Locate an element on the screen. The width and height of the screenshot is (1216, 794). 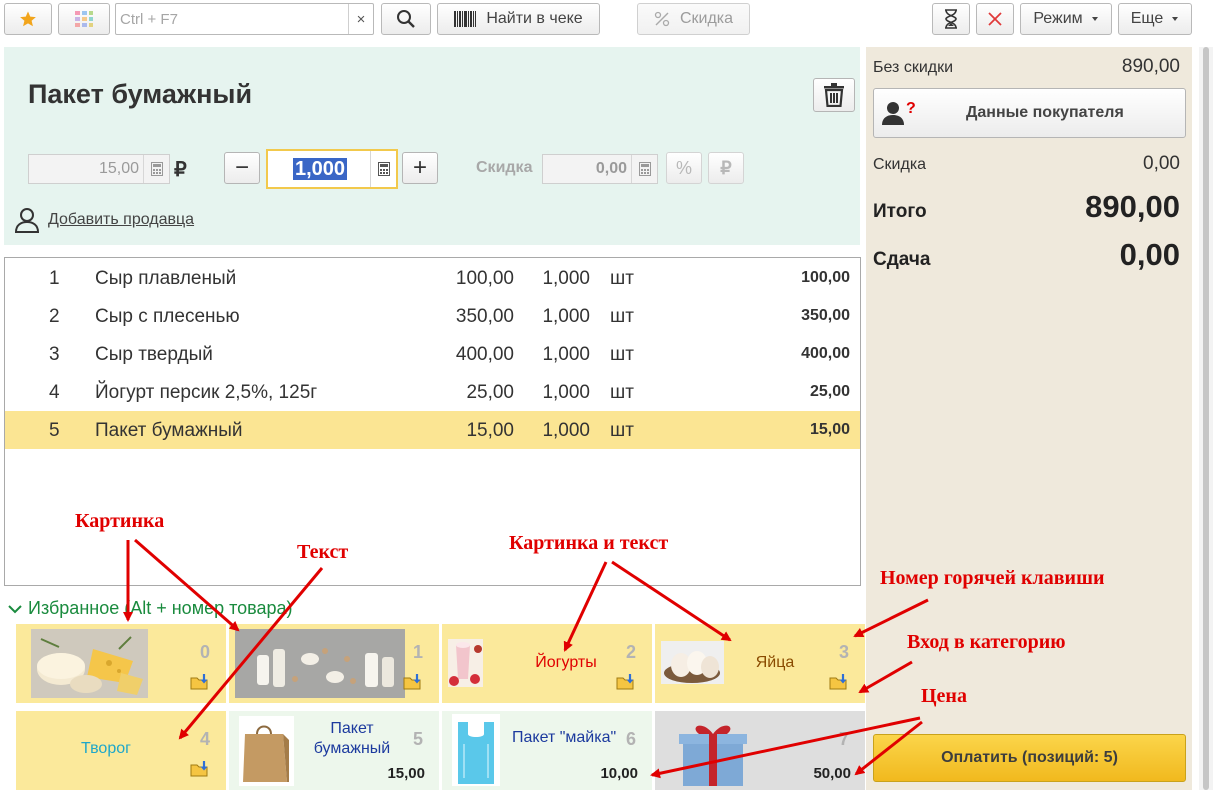
tile-price: 15,00 is located at coordinates (406, 773).